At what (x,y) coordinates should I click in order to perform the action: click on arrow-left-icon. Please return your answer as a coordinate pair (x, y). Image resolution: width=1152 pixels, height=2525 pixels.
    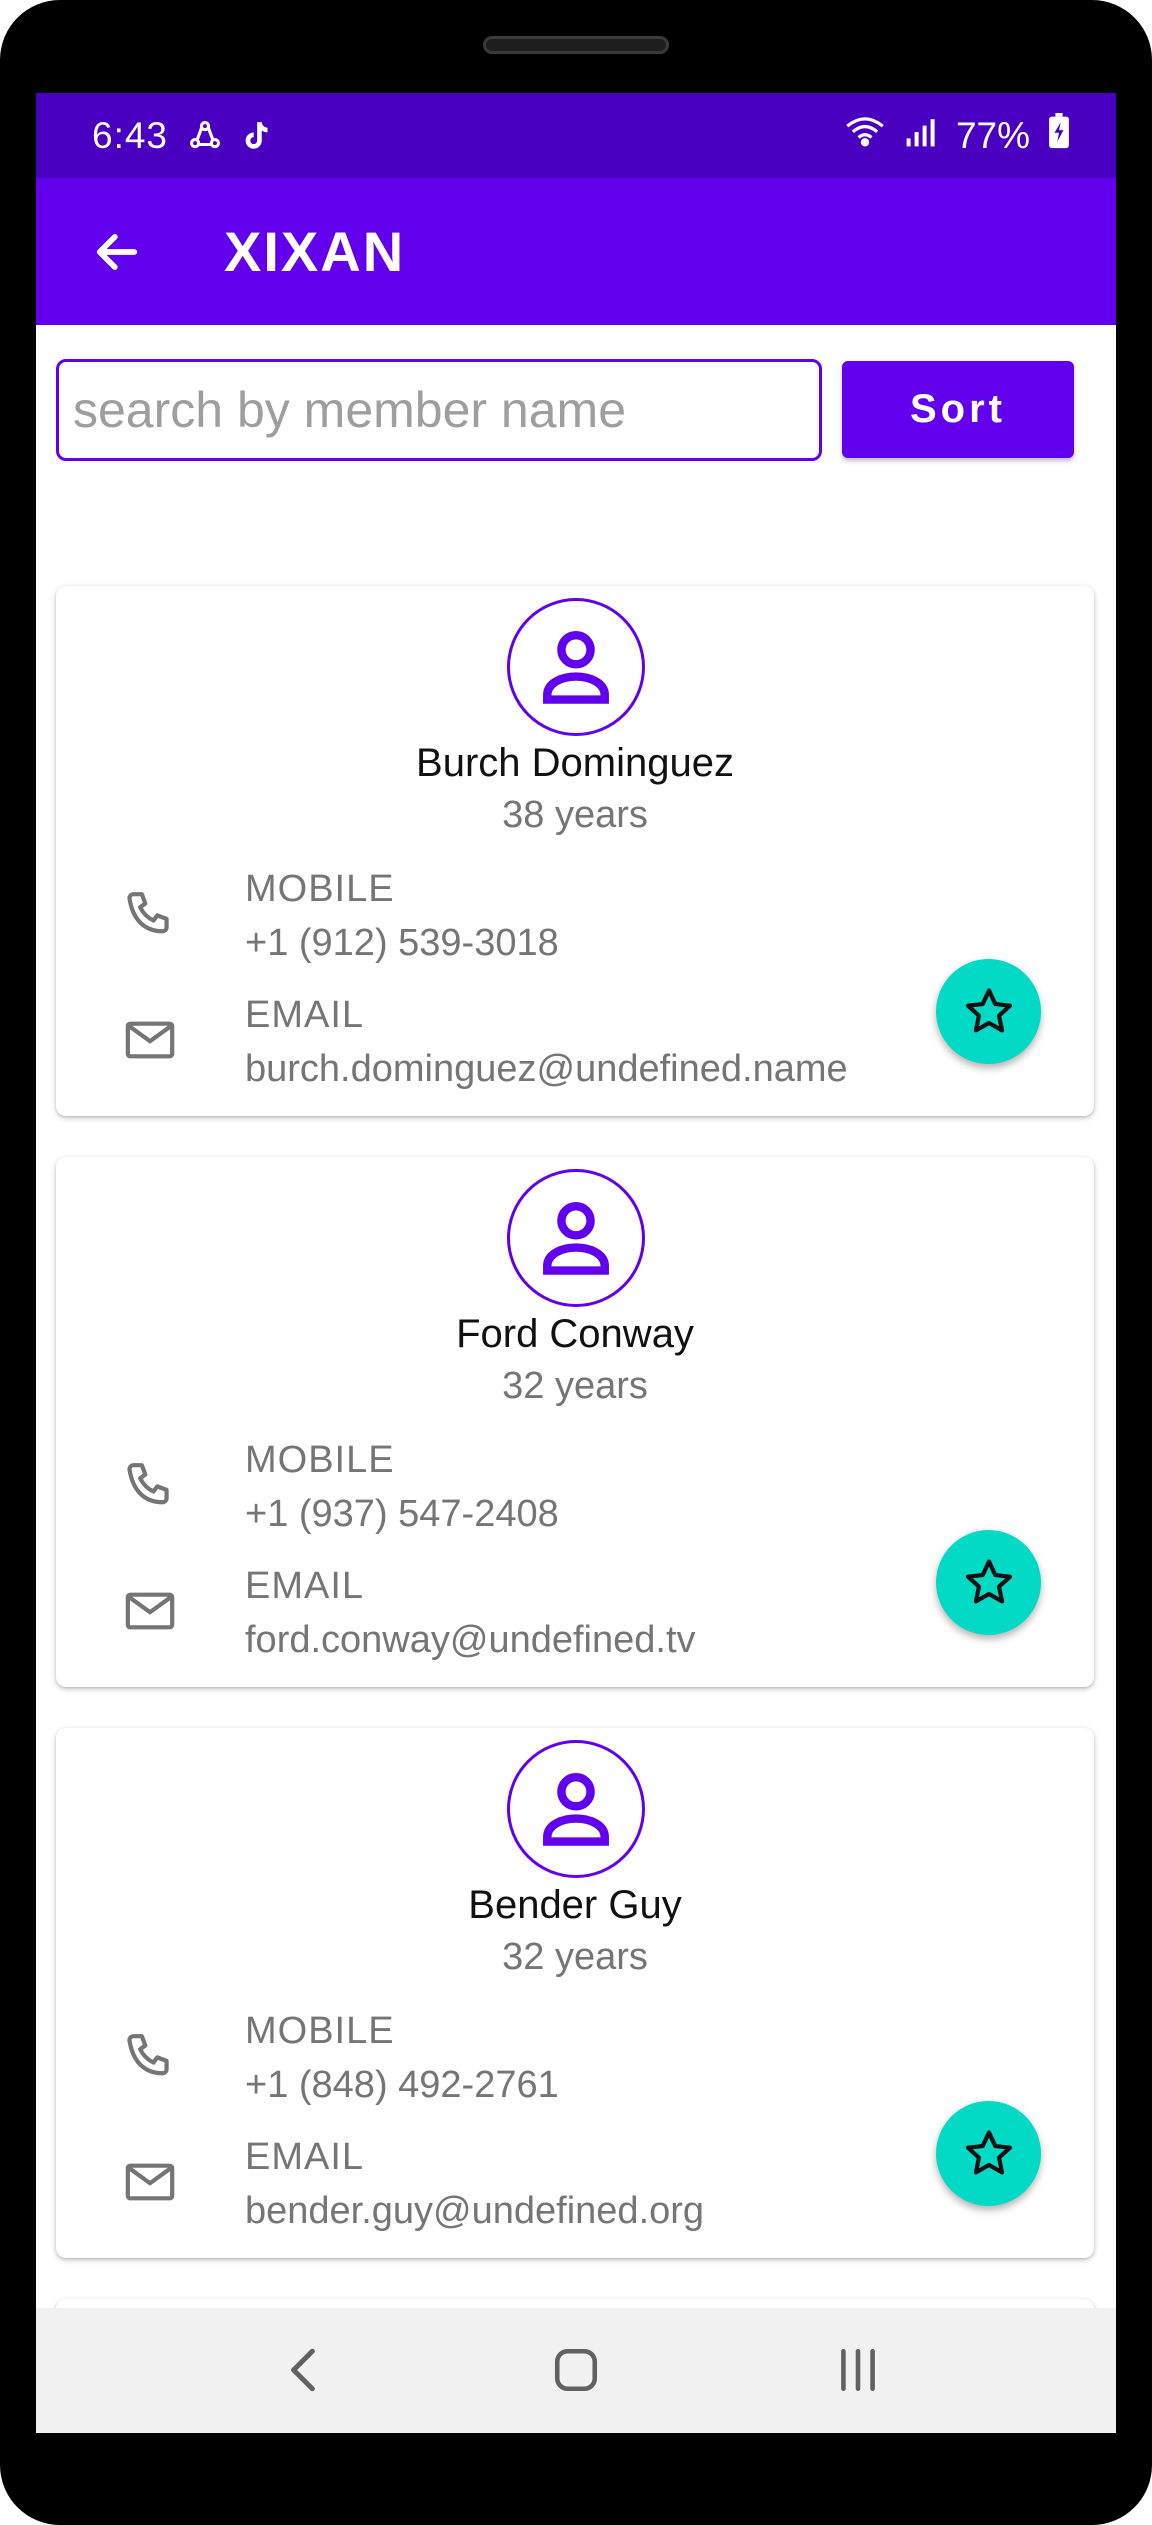
    Looking at the image, I should click on (117, 251).